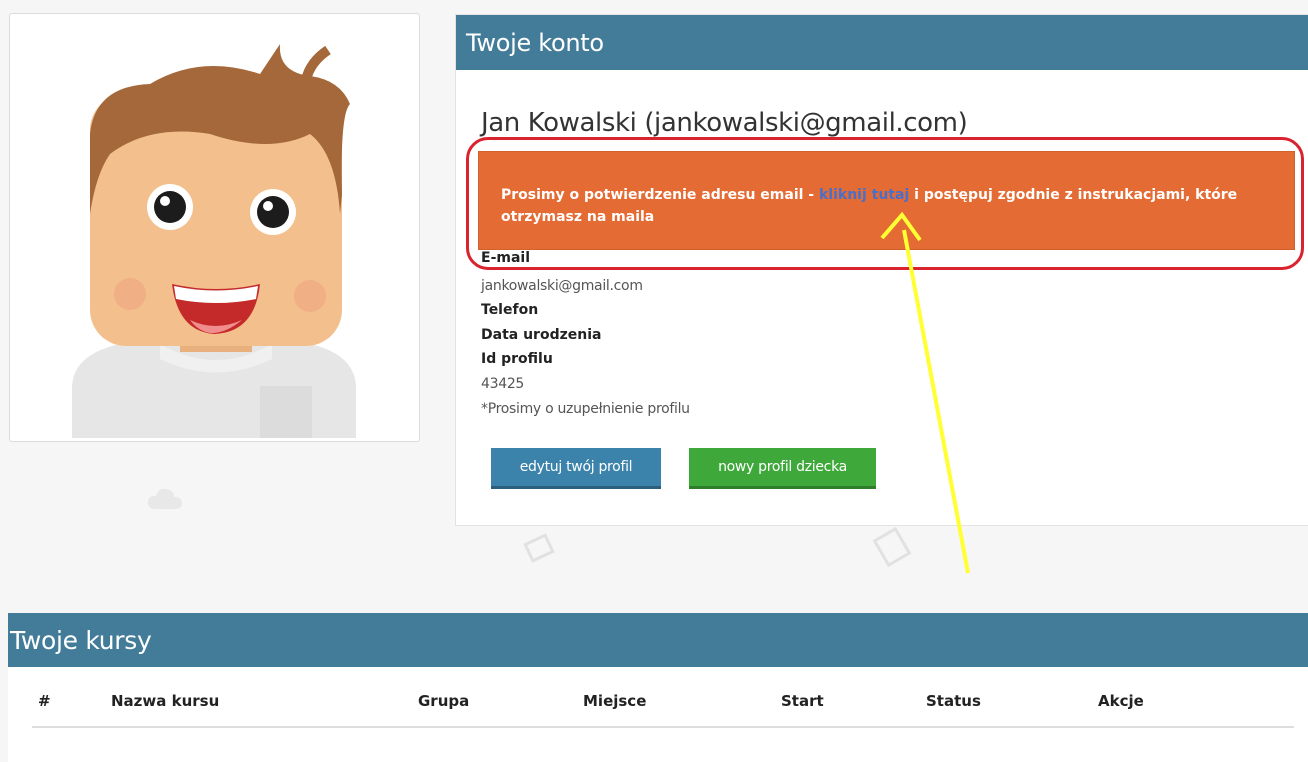  What do you see at coordinates (658, 714) in the screenshot?
I see `courses-panel` at bounding box center [658, 714].